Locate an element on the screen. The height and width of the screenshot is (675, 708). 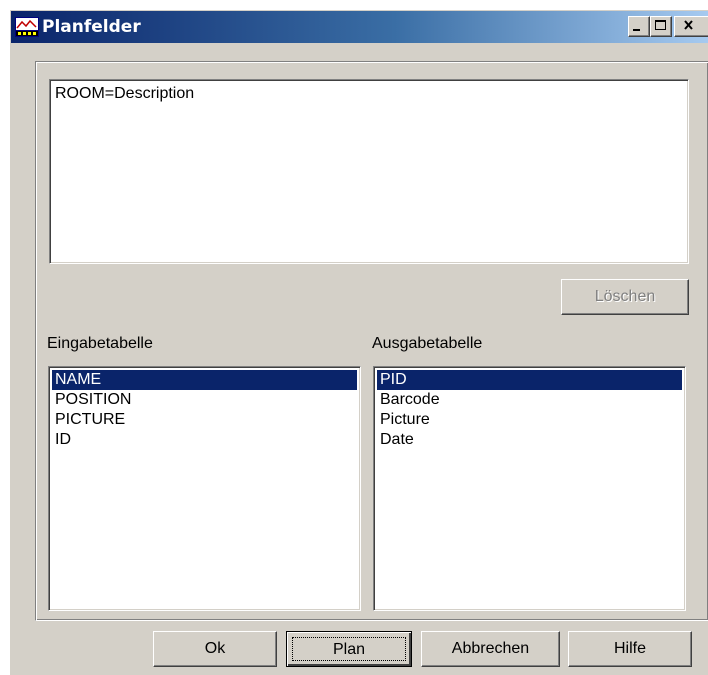
plan-button: Plan is located at coordinates (349, 649).